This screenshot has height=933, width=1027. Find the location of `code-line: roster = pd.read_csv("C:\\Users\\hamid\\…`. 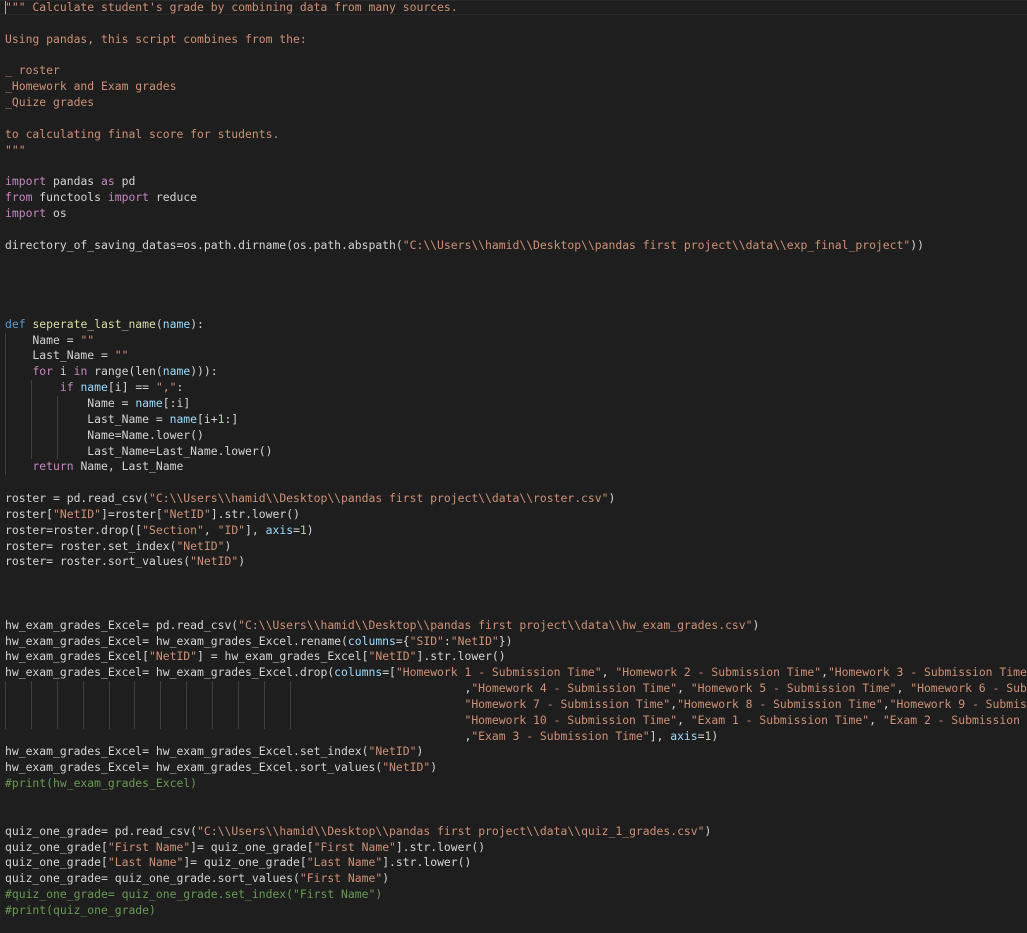

code-line: roster = pd.read_csv("C:\\Users\\hamid\\… is located at coordinates (310, 499).